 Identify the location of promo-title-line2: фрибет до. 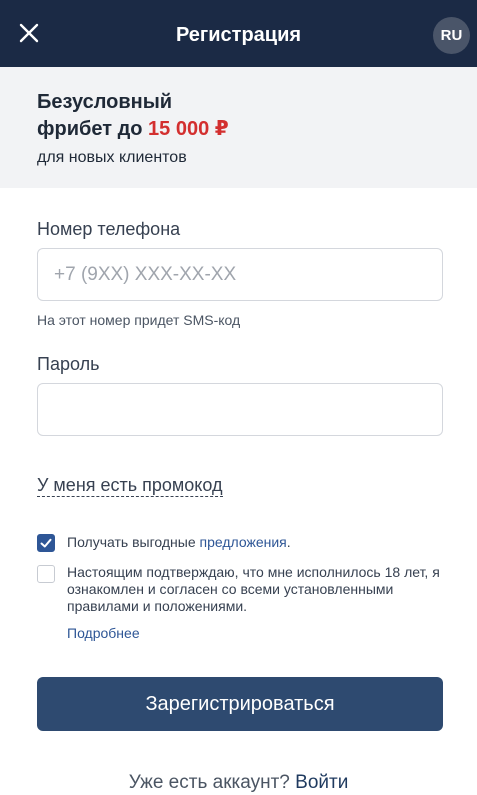
(93, 129).